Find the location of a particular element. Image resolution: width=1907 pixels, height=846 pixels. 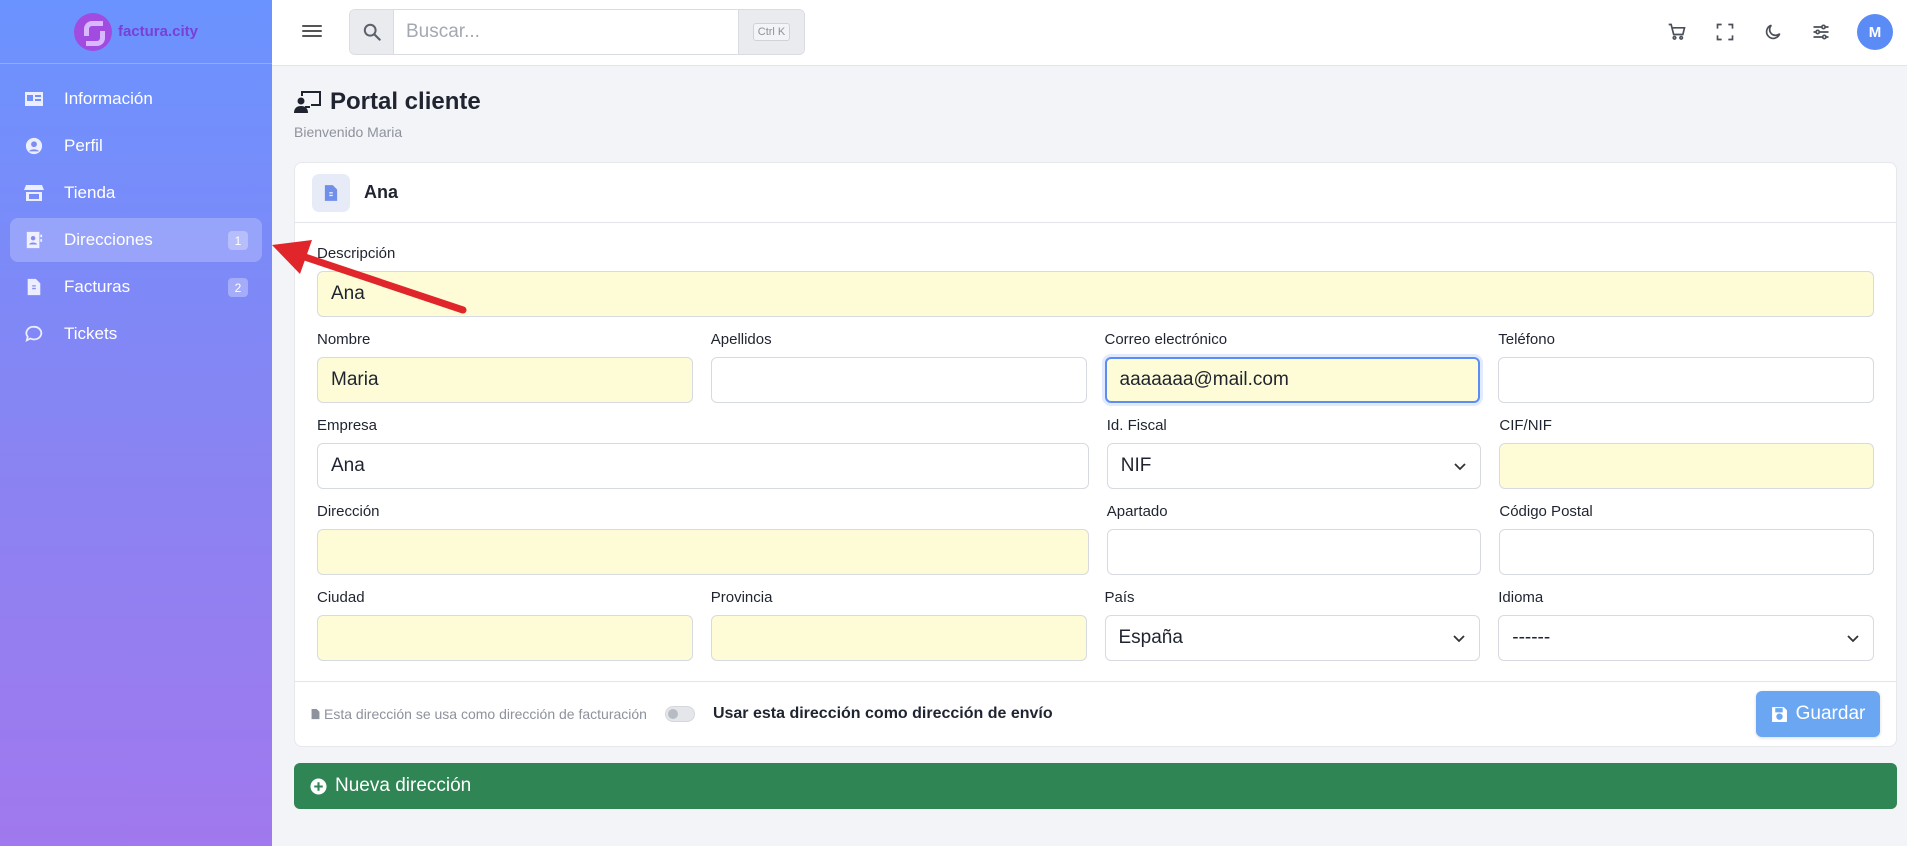

search-shortcut-kbd: Ctrl K is located at coordinates (771, 32).